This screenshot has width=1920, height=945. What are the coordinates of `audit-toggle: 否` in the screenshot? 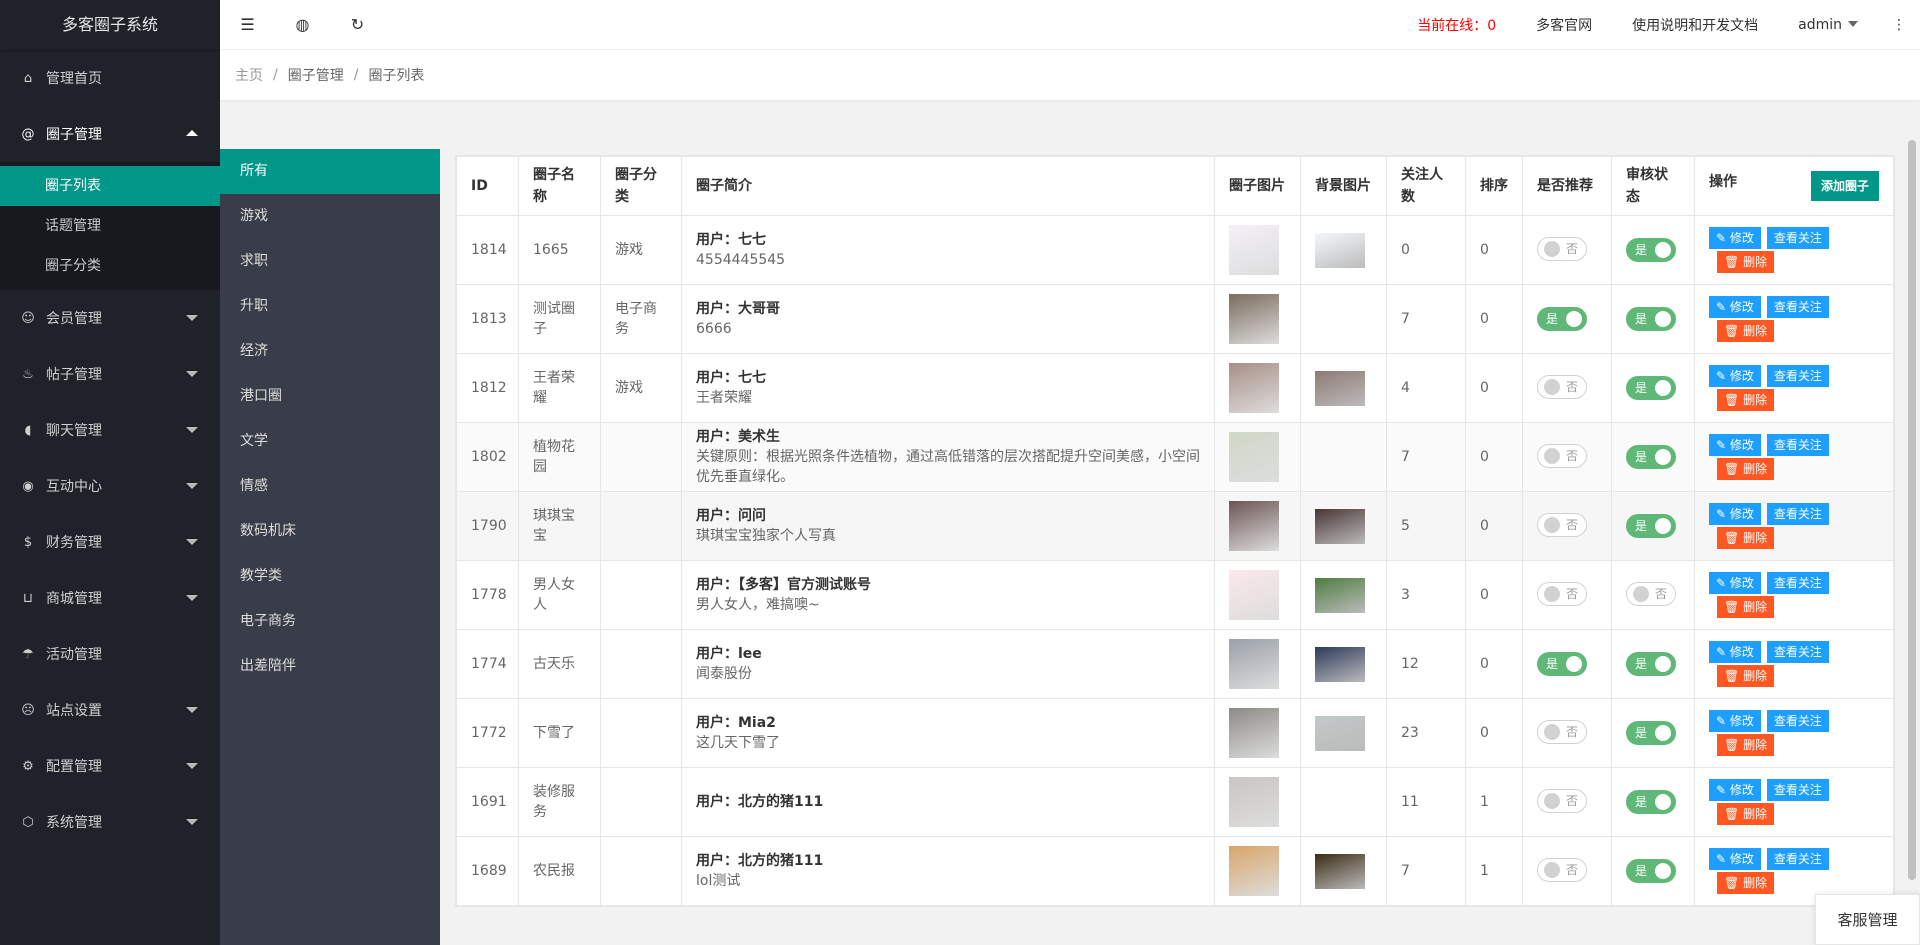 It's located at (1651, 594).